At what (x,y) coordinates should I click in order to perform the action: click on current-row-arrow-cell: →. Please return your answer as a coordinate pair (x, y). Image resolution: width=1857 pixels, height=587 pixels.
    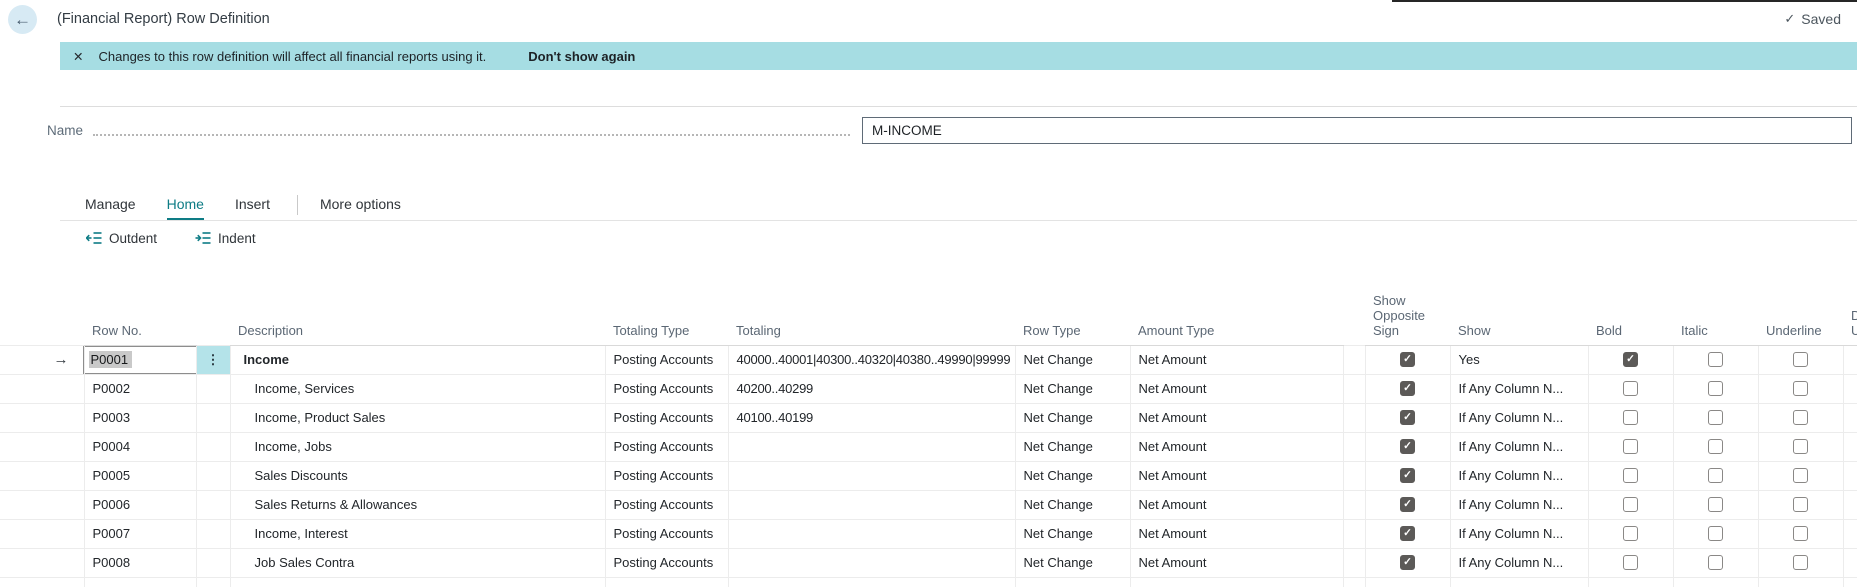
    Looking at the image, I should click on (42, 359).